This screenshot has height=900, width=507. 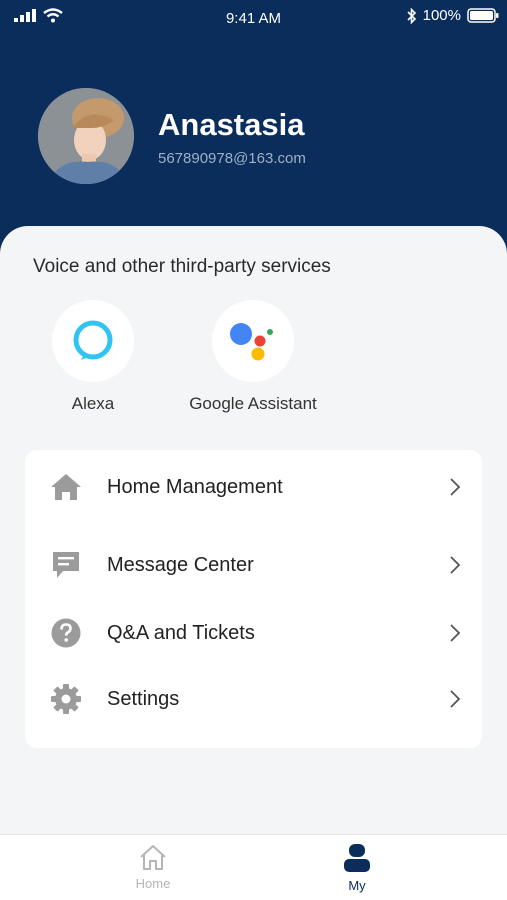 What do you see at coordinates (143, 698) in the screenshot?
I see `menu-label-settings: Settings` at bounding box center [143, 698].